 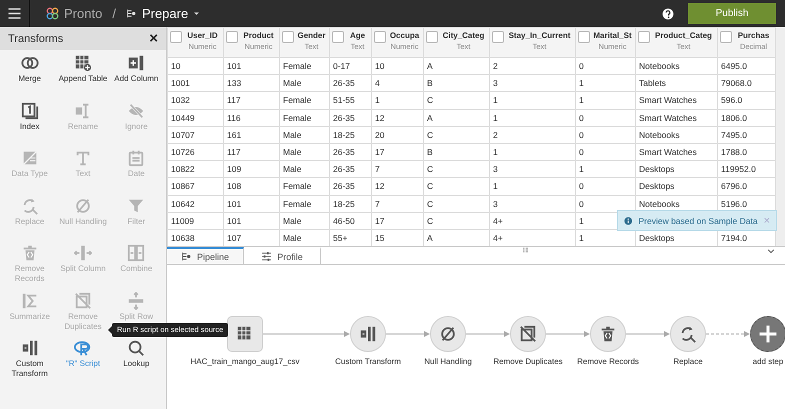 What do you see at coordinates (29, 78) in the screenshot?
I see `tool-button: Merge` at bounding box center [29, 78].